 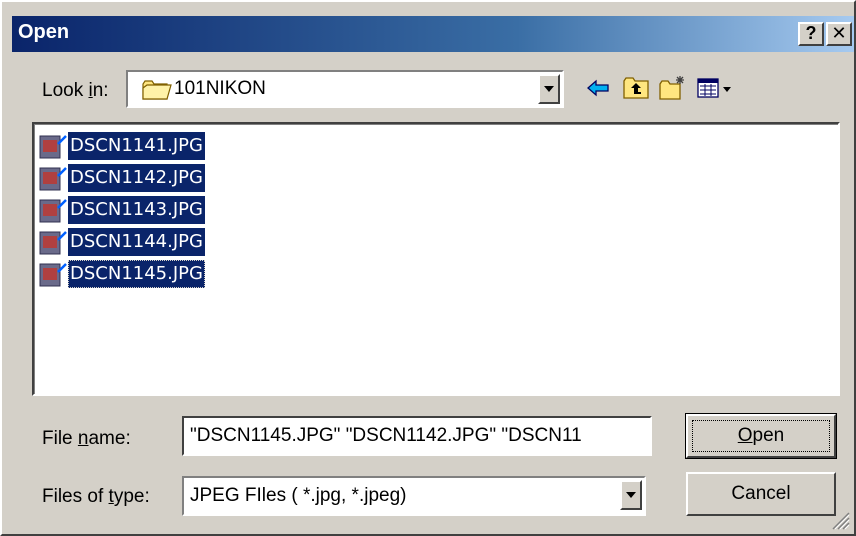 I want to click on open-button-focus: Open, so click(x=761, y=436).